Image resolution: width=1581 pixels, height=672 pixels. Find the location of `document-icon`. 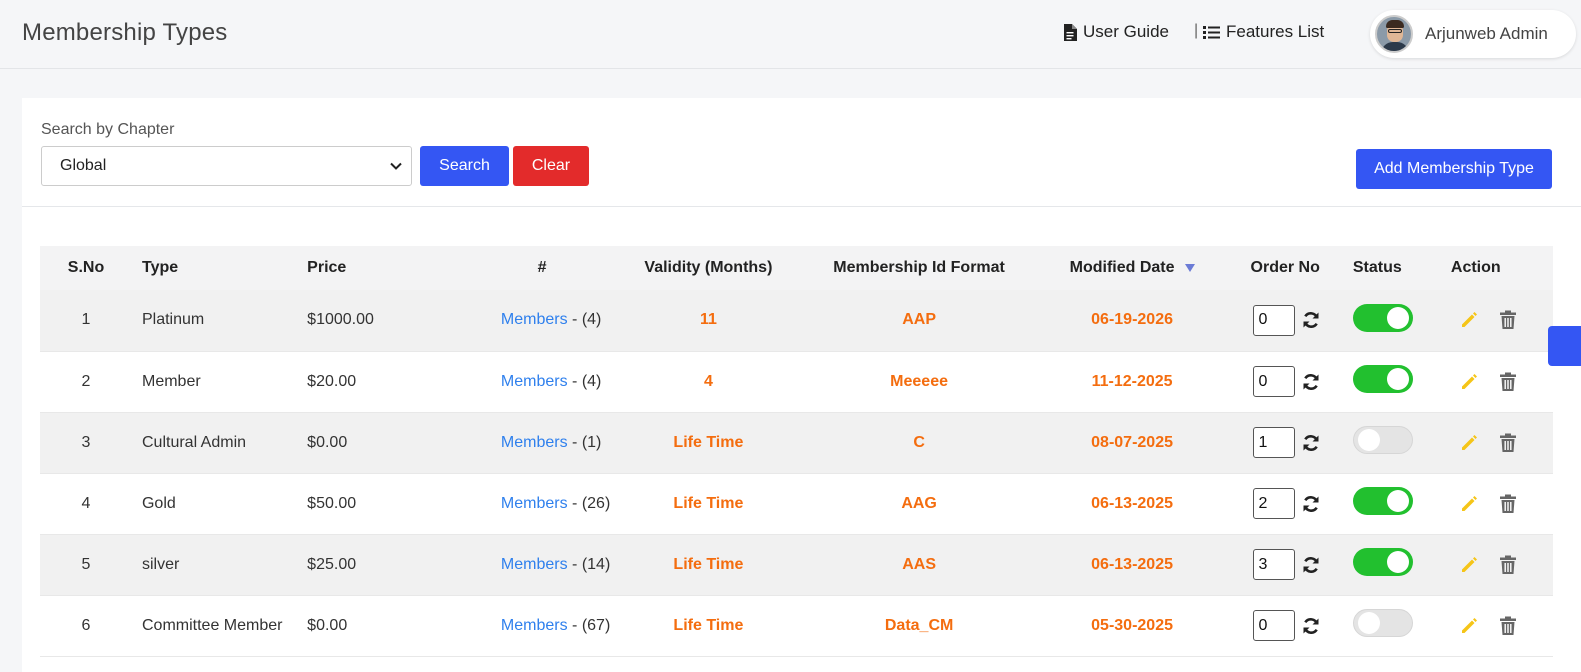

document-icon is located at coordinates (1070, 32).